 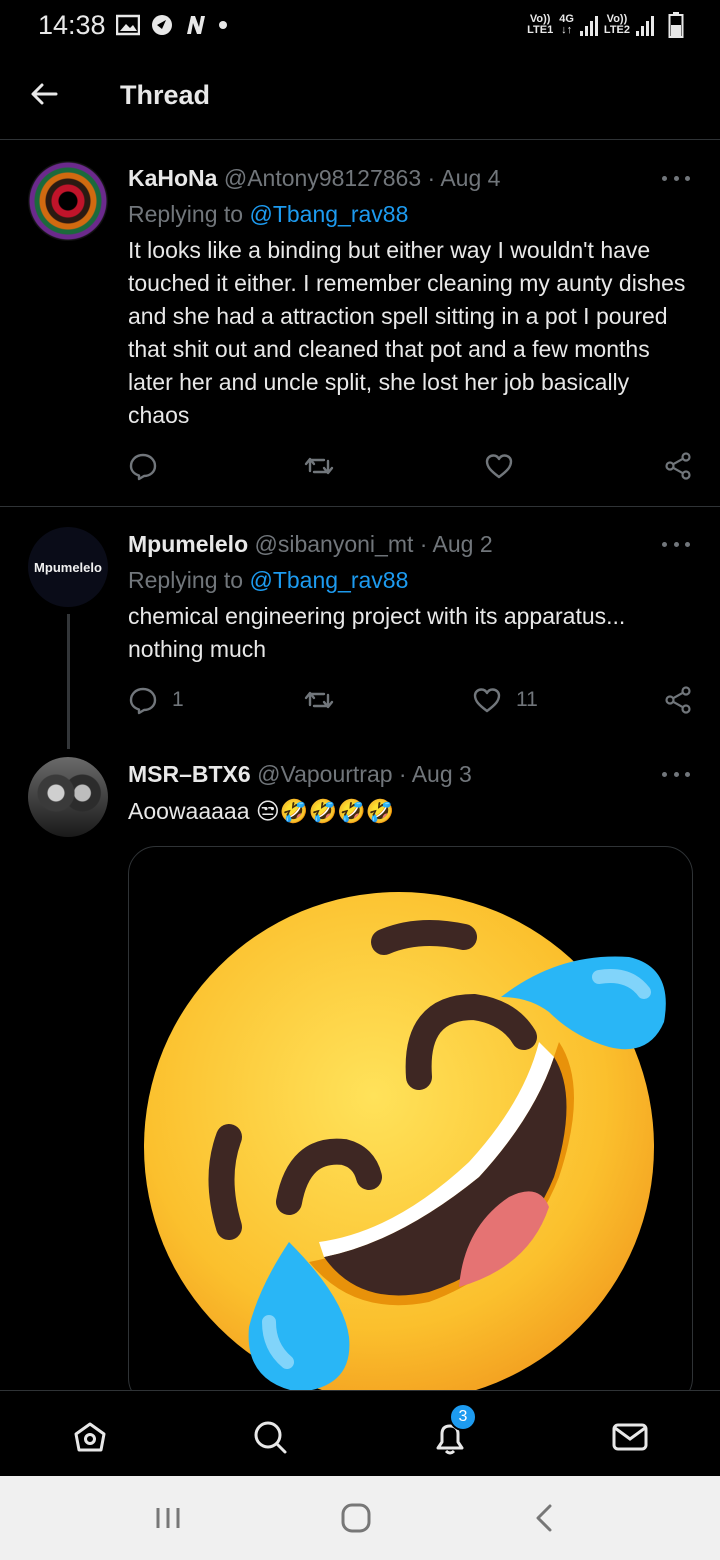 What do you see at coordinates (188, 544) in the screenshot?
I see `display-name: Mpumelelo` at bounding box center [188, 544].